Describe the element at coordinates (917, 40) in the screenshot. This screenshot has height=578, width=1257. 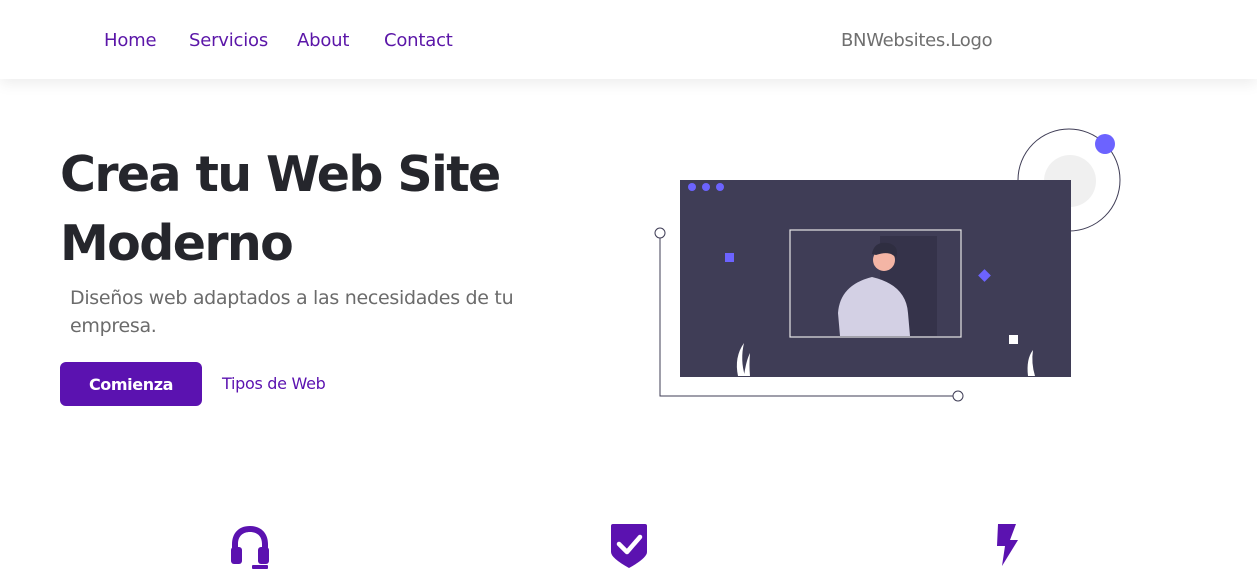
I see `site-logo: BNWebsites.Logo` at that location.